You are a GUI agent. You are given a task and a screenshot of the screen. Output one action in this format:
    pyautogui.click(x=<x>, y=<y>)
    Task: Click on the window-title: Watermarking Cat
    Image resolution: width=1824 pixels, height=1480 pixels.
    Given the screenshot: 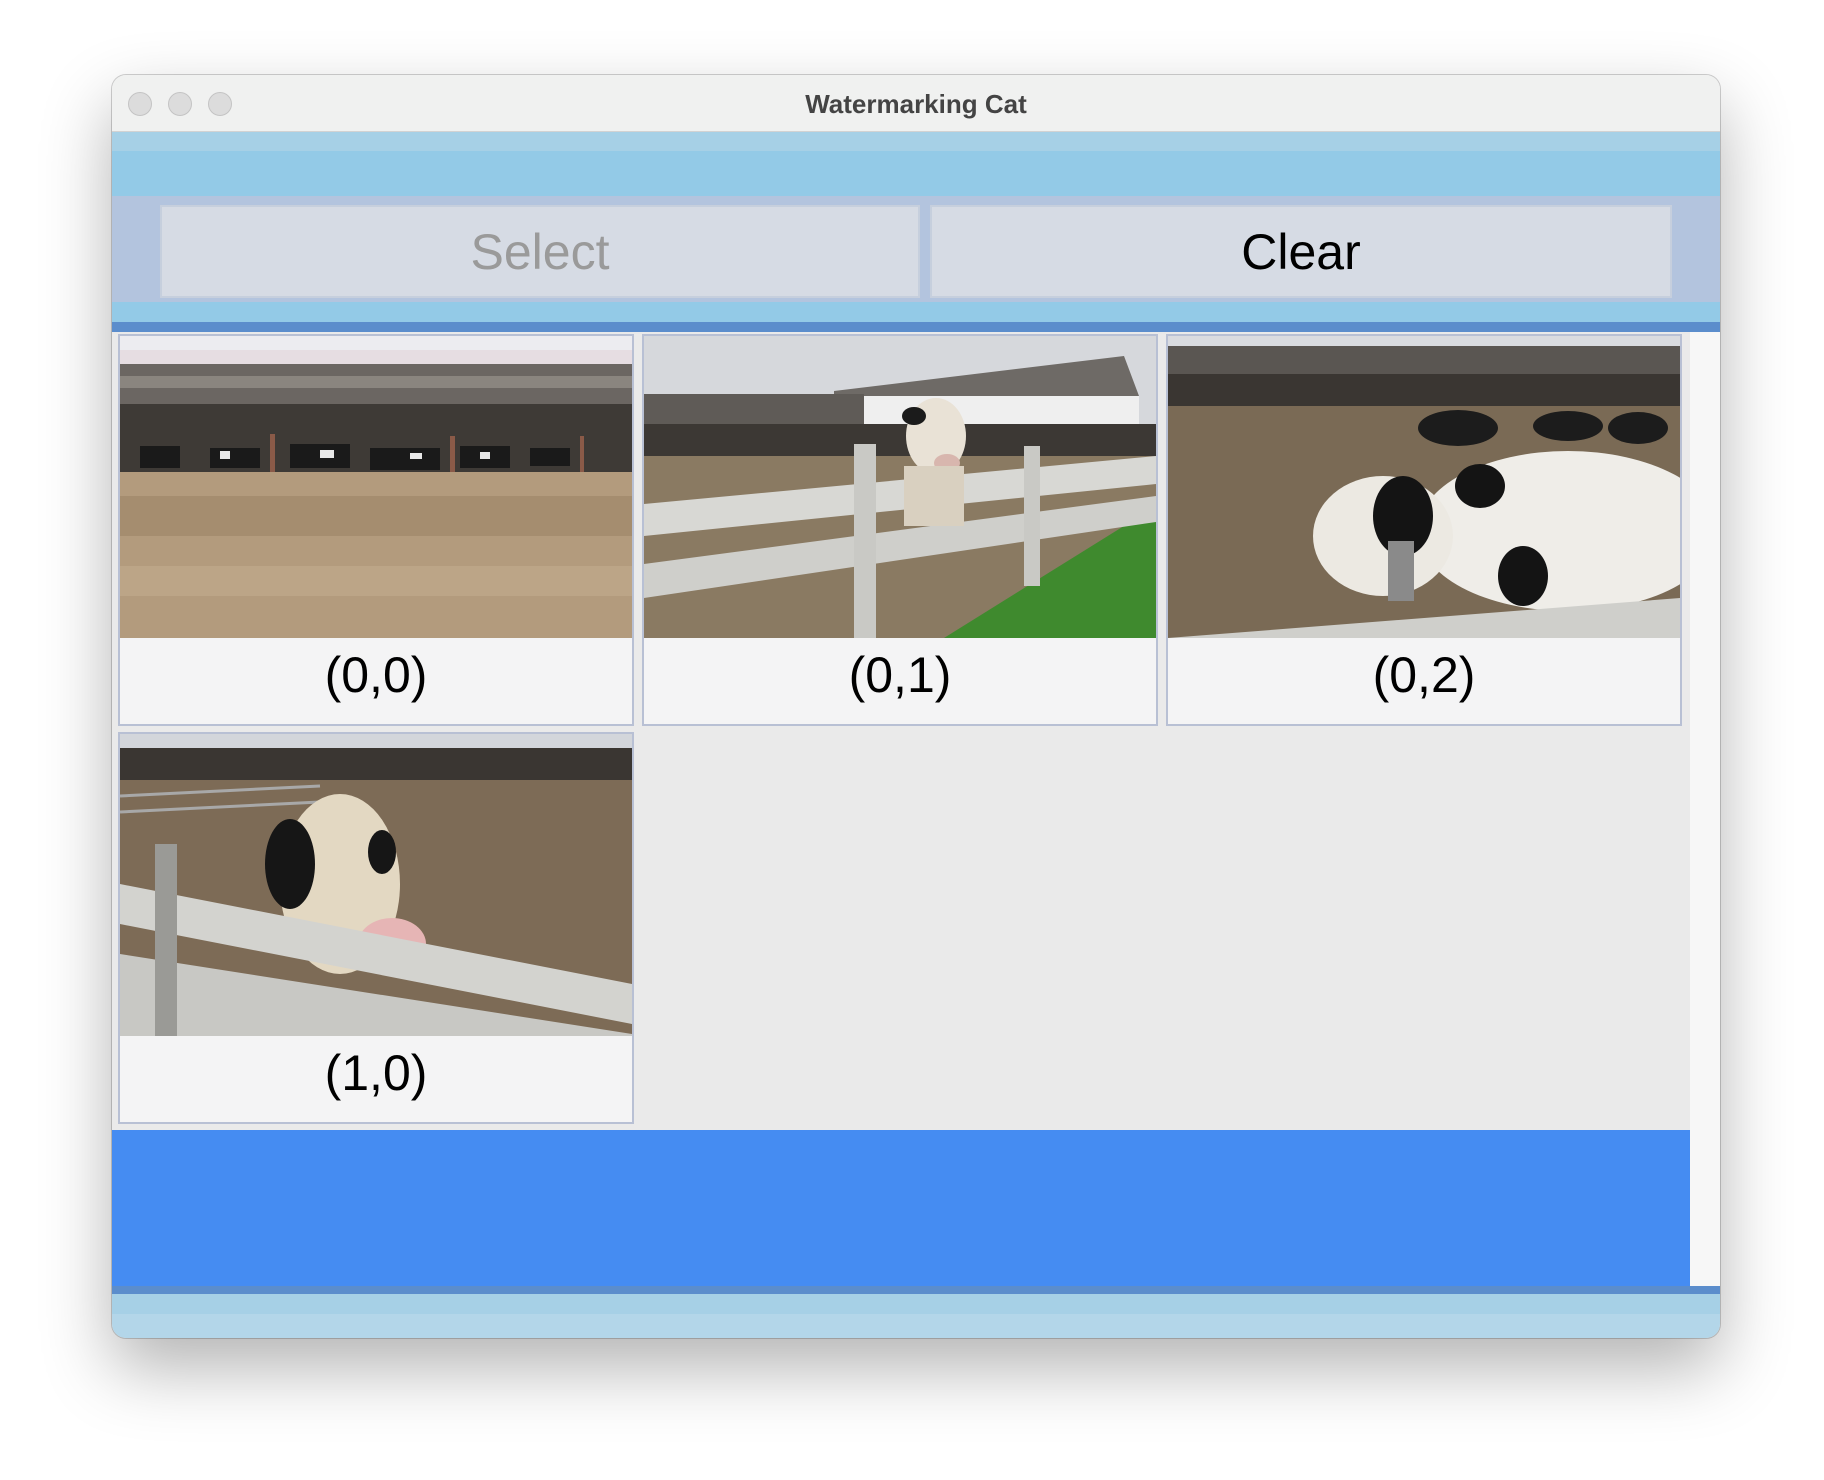 What is the action you would take?
    pyautogui.click(x=916, y=104)
    